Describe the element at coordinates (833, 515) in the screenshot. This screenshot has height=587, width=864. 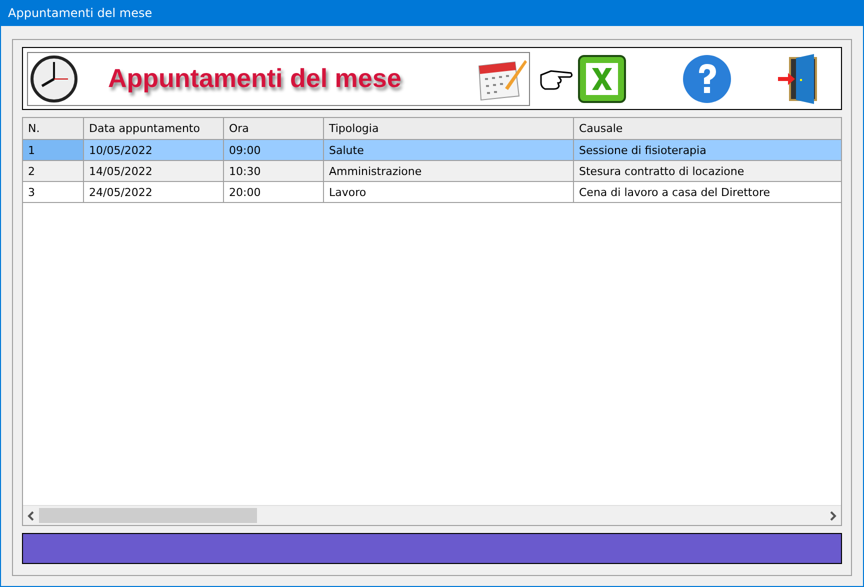
I see `scroll-right-icon` at that location.